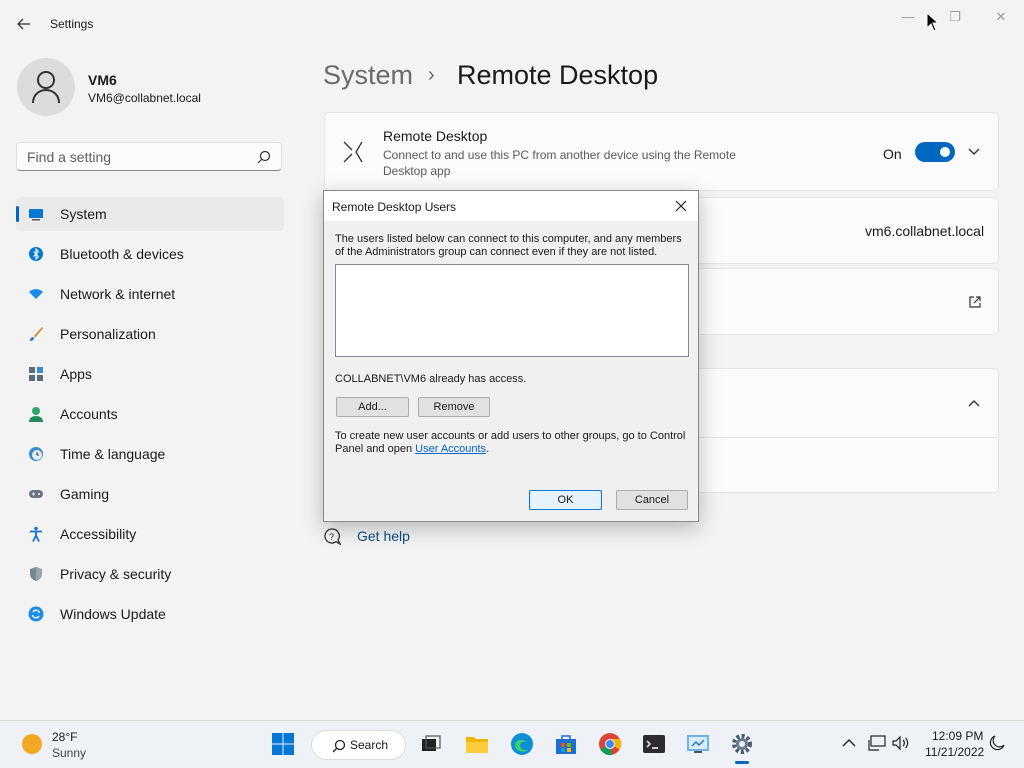  Describe the element at coordinates (36, 614) in the screenshot. I see `update-icon` at that location.